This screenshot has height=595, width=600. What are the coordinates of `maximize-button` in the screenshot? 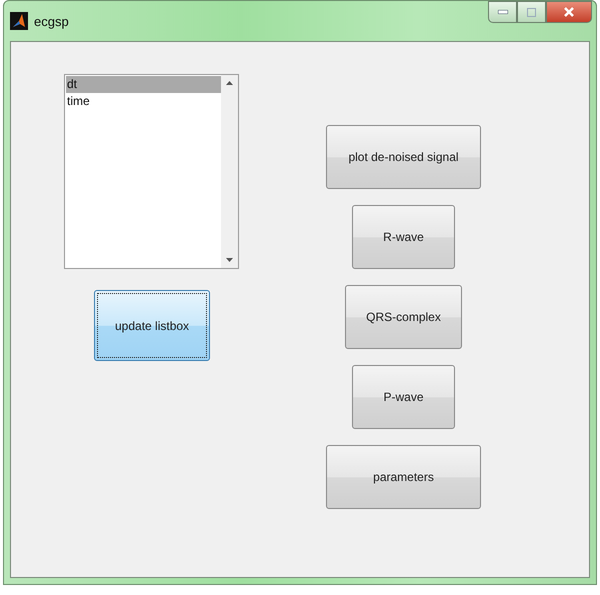 It's located at (531, 12).